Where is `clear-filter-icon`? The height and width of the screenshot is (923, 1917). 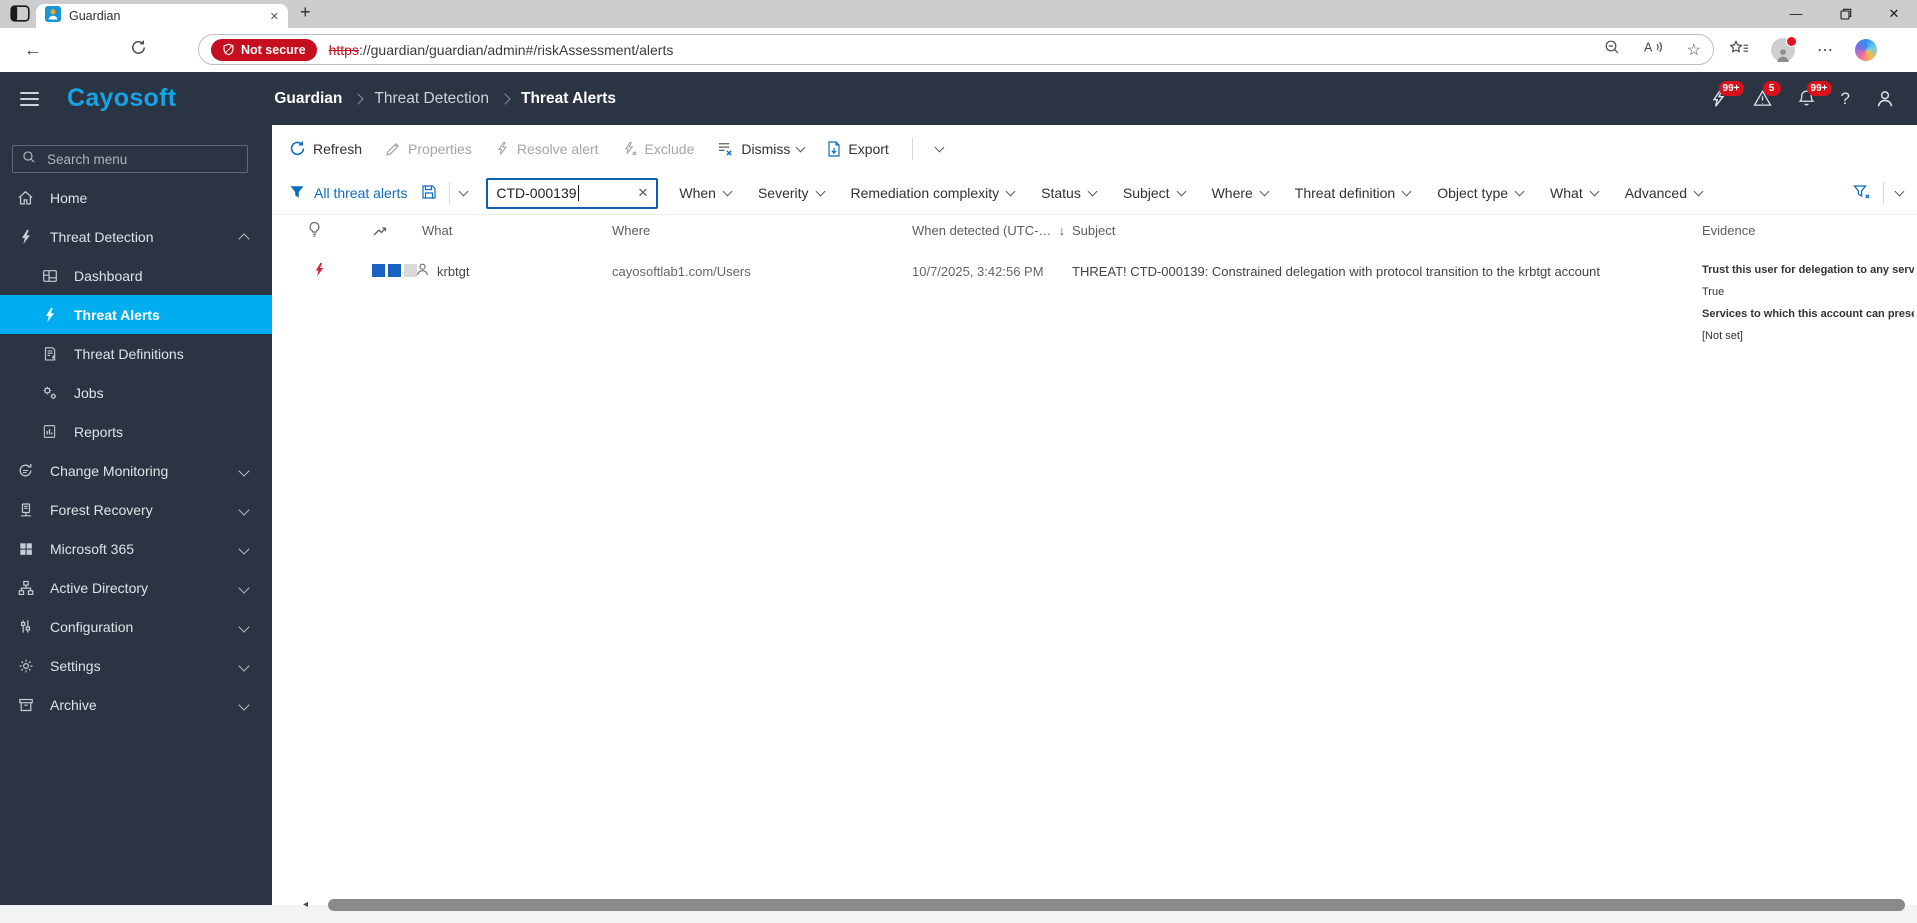
clear-filter-icon is located at coordinates (1862, 193).